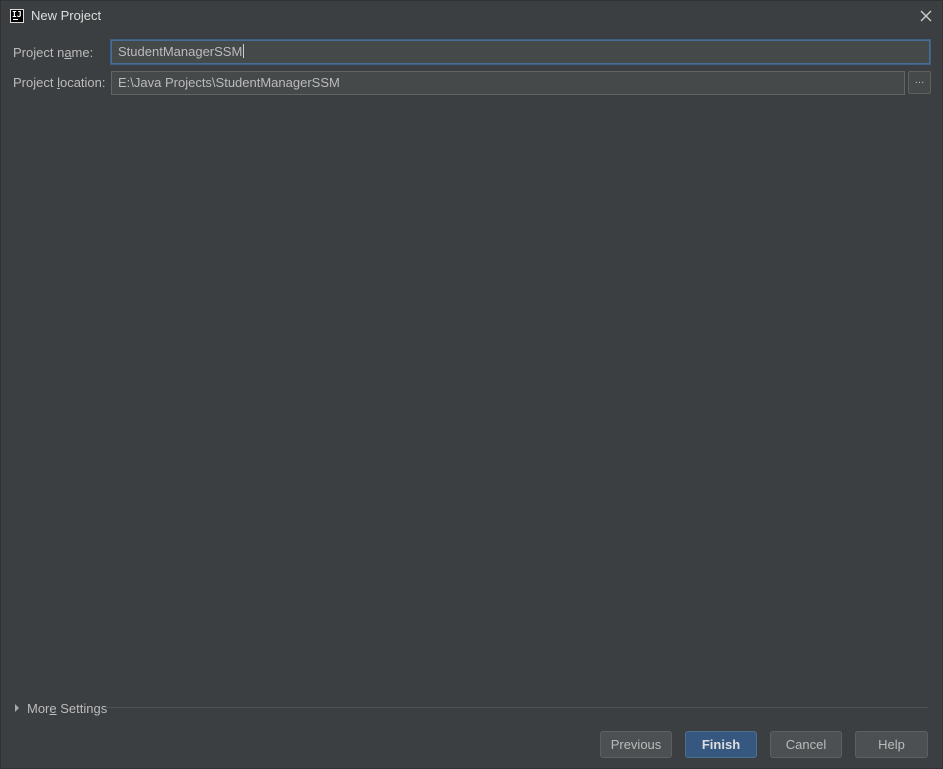 This screenshot has height=769, width=943. I want to click on intellij-idea-icon: IJ, so click(17, 16).